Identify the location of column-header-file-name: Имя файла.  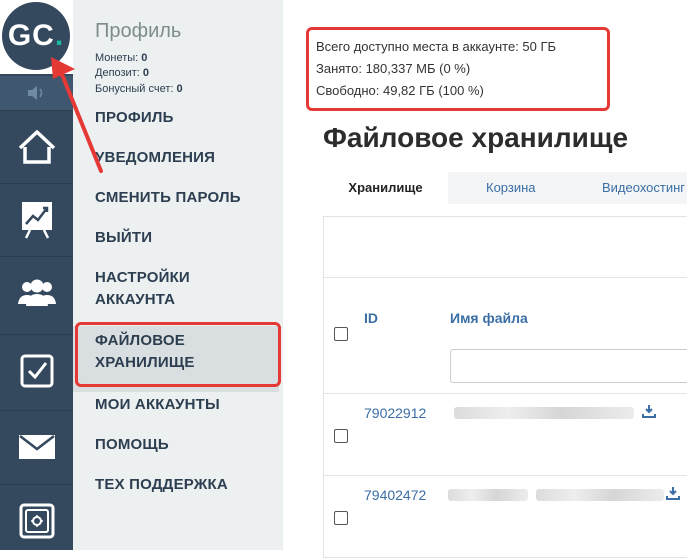
(489, 318).